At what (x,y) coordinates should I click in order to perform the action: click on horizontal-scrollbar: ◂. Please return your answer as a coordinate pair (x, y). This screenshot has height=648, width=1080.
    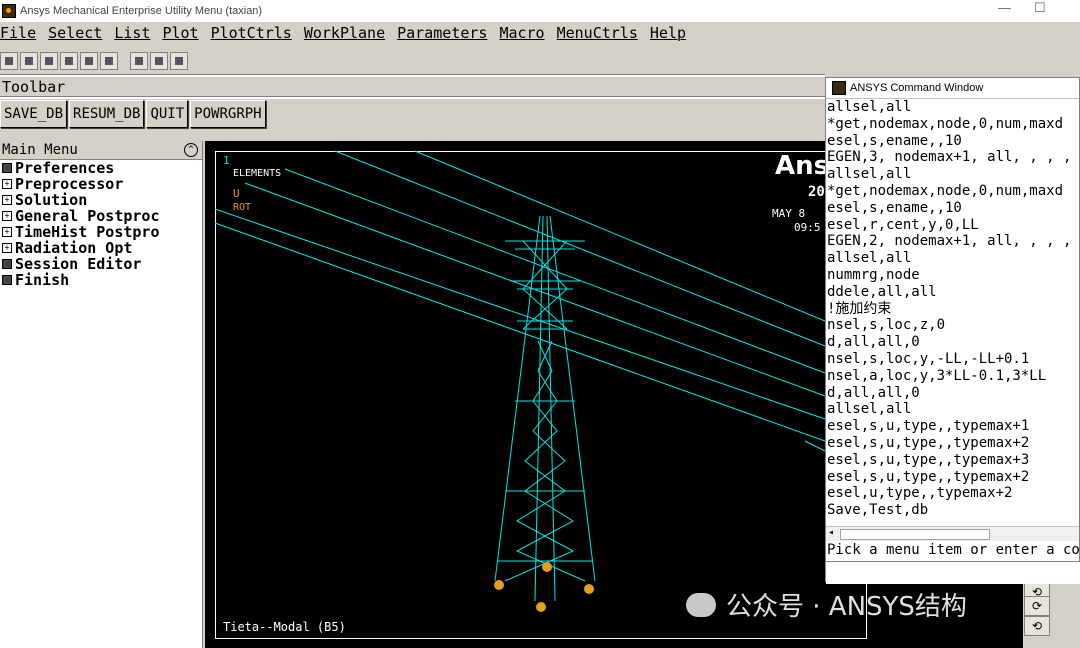
    Looking at the image, I should click on (952, 533).